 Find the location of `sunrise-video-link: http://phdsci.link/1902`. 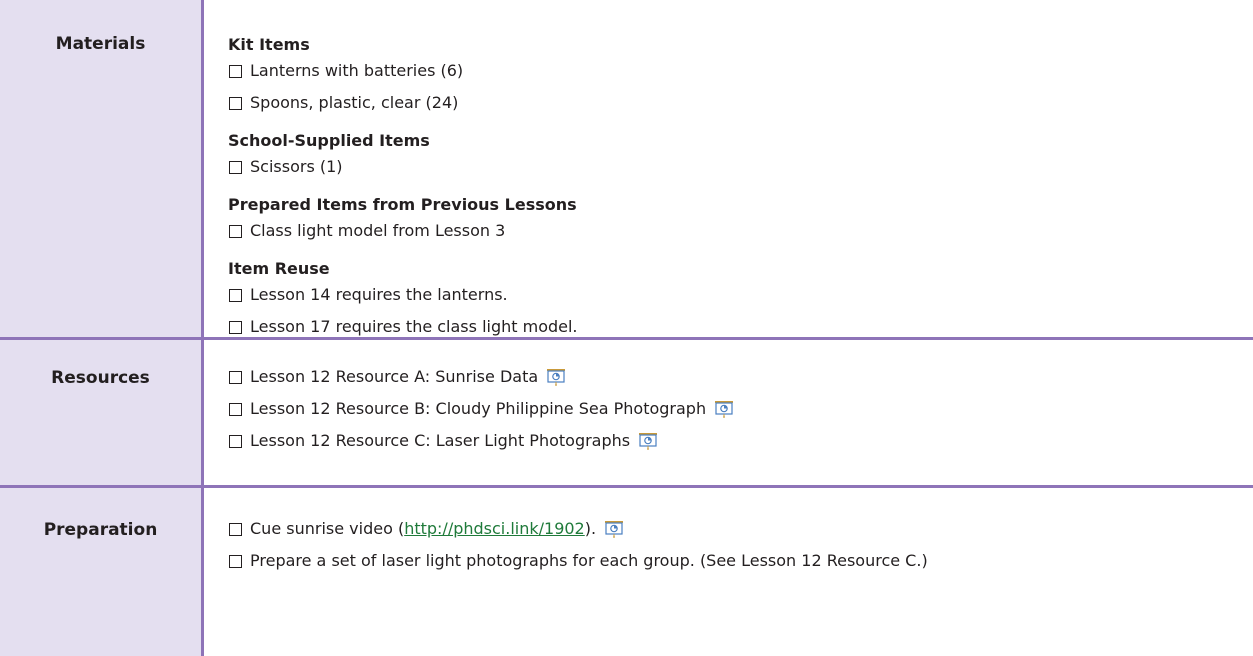

sunrise-video-link: http://phdsci.link/1902 is located at coordinates (494, 529).